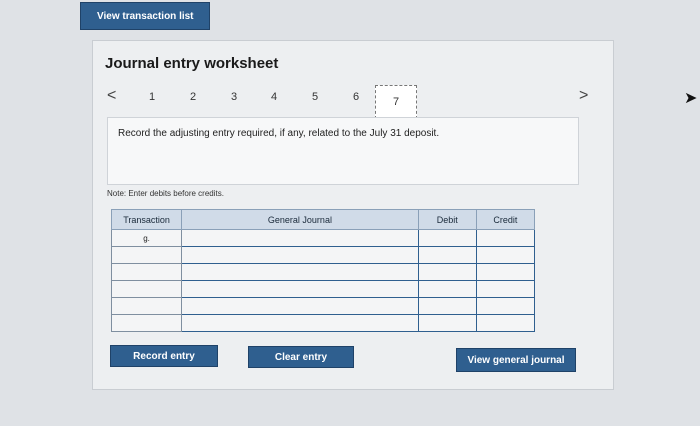 The width and height of the screenshot is (700, 426). Describe the element at coordinates (274, 97) in the screenshot. I see `step-4: 4` at that location.